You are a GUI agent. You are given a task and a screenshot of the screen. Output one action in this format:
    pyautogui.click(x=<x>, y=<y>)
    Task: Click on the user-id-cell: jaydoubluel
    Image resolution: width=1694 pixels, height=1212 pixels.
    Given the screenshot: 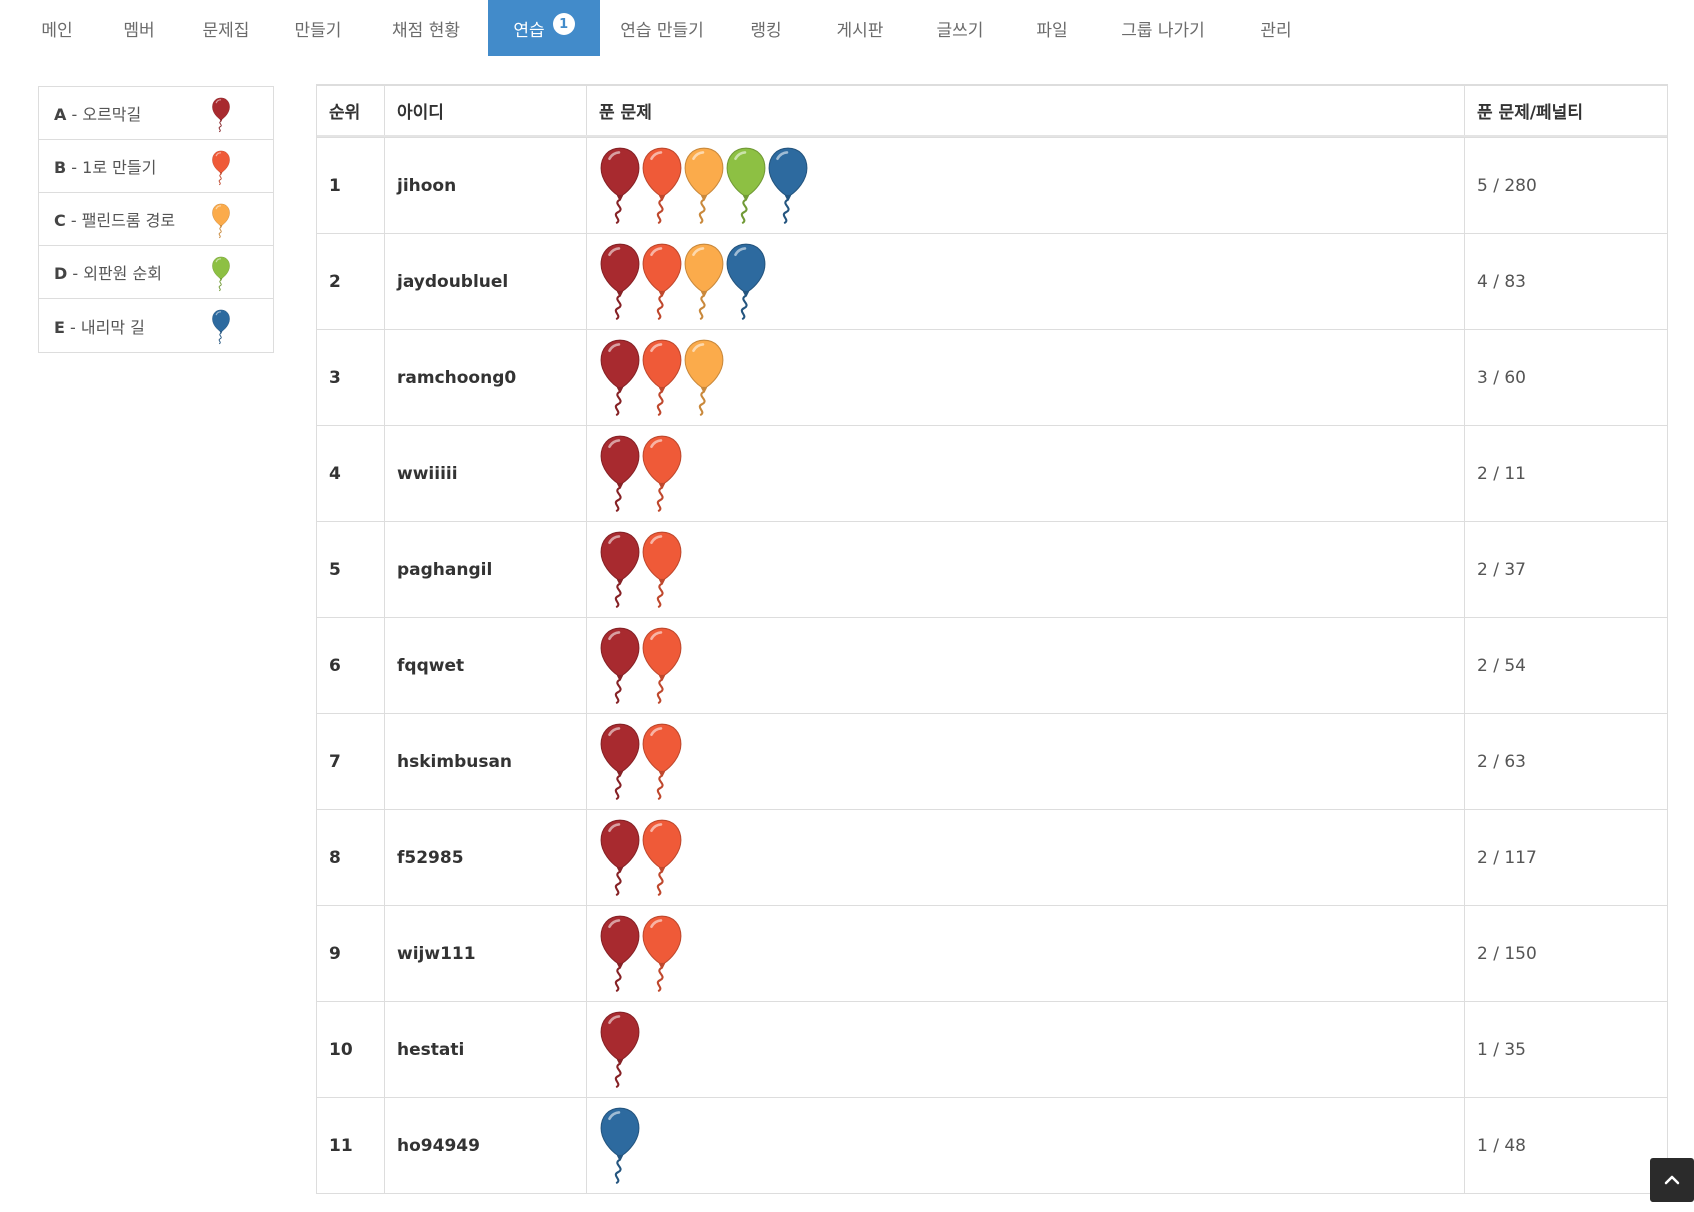 What is the action you would take?
    pyautogui.click(x=486, y=281)
    